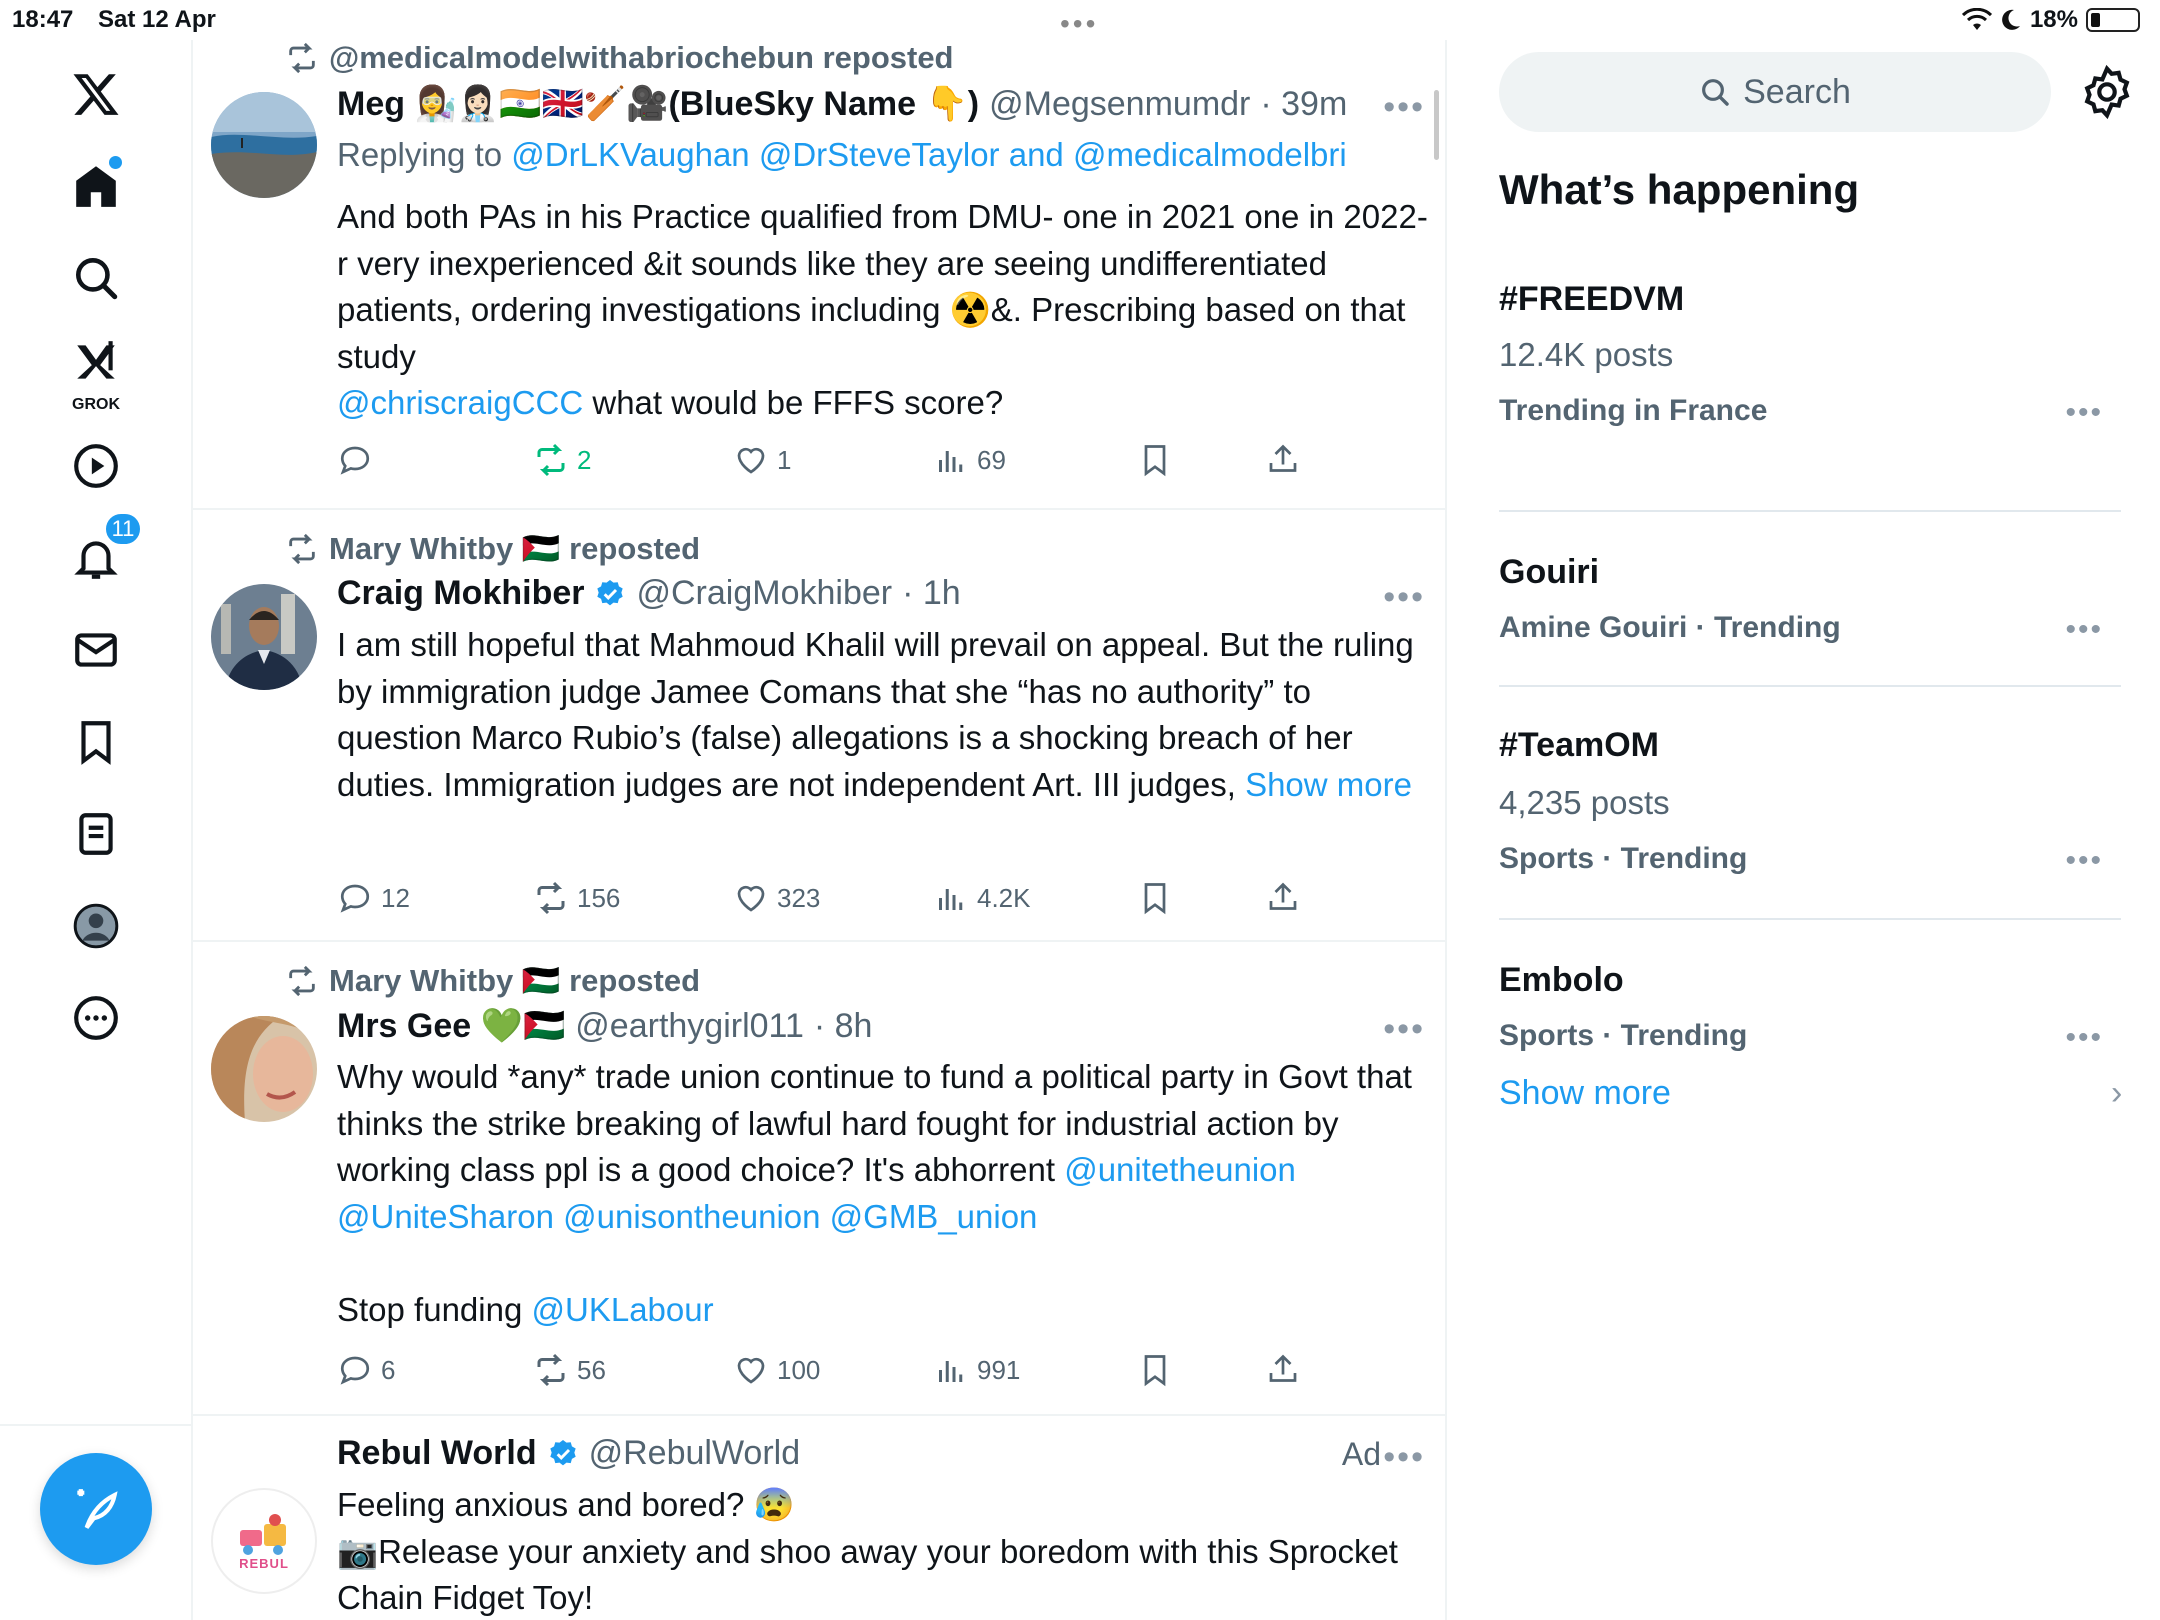  I want to click on author-name: Mrs Gee 💚🇵🇸, so click(451, 1026).